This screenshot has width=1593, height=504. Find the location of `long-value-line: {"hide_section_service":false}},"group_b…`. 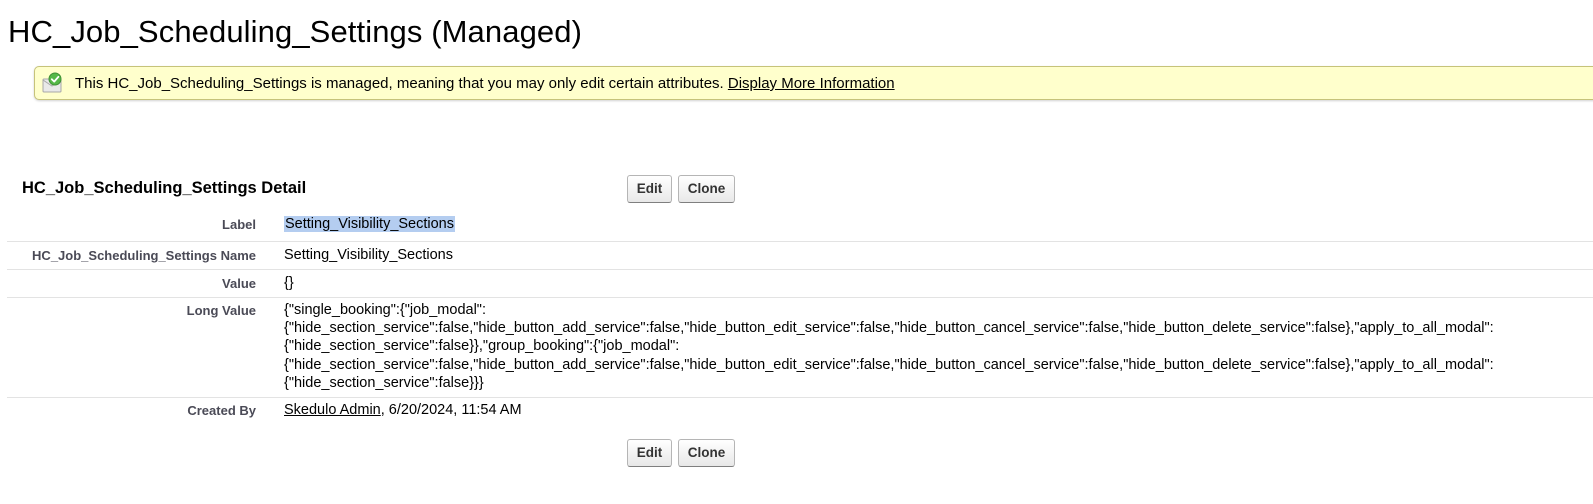

long-value-line: {"hide_section_service":false}},"group_b… is located at coordinates (482, 346).